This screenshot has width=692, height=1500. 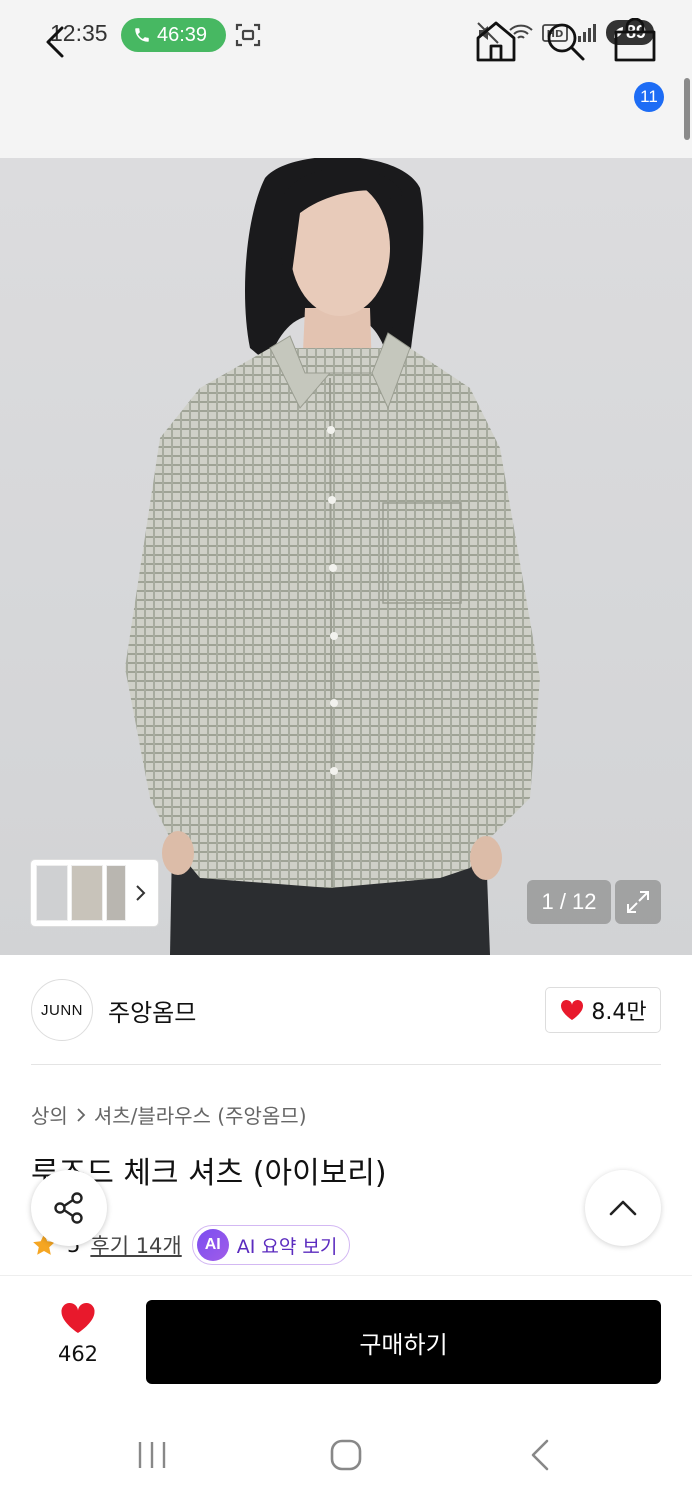 What do you see at coordinates (649, 97) in the screenshot?
I see `cart-count-badge: 11` at bounding box center [649, 97].